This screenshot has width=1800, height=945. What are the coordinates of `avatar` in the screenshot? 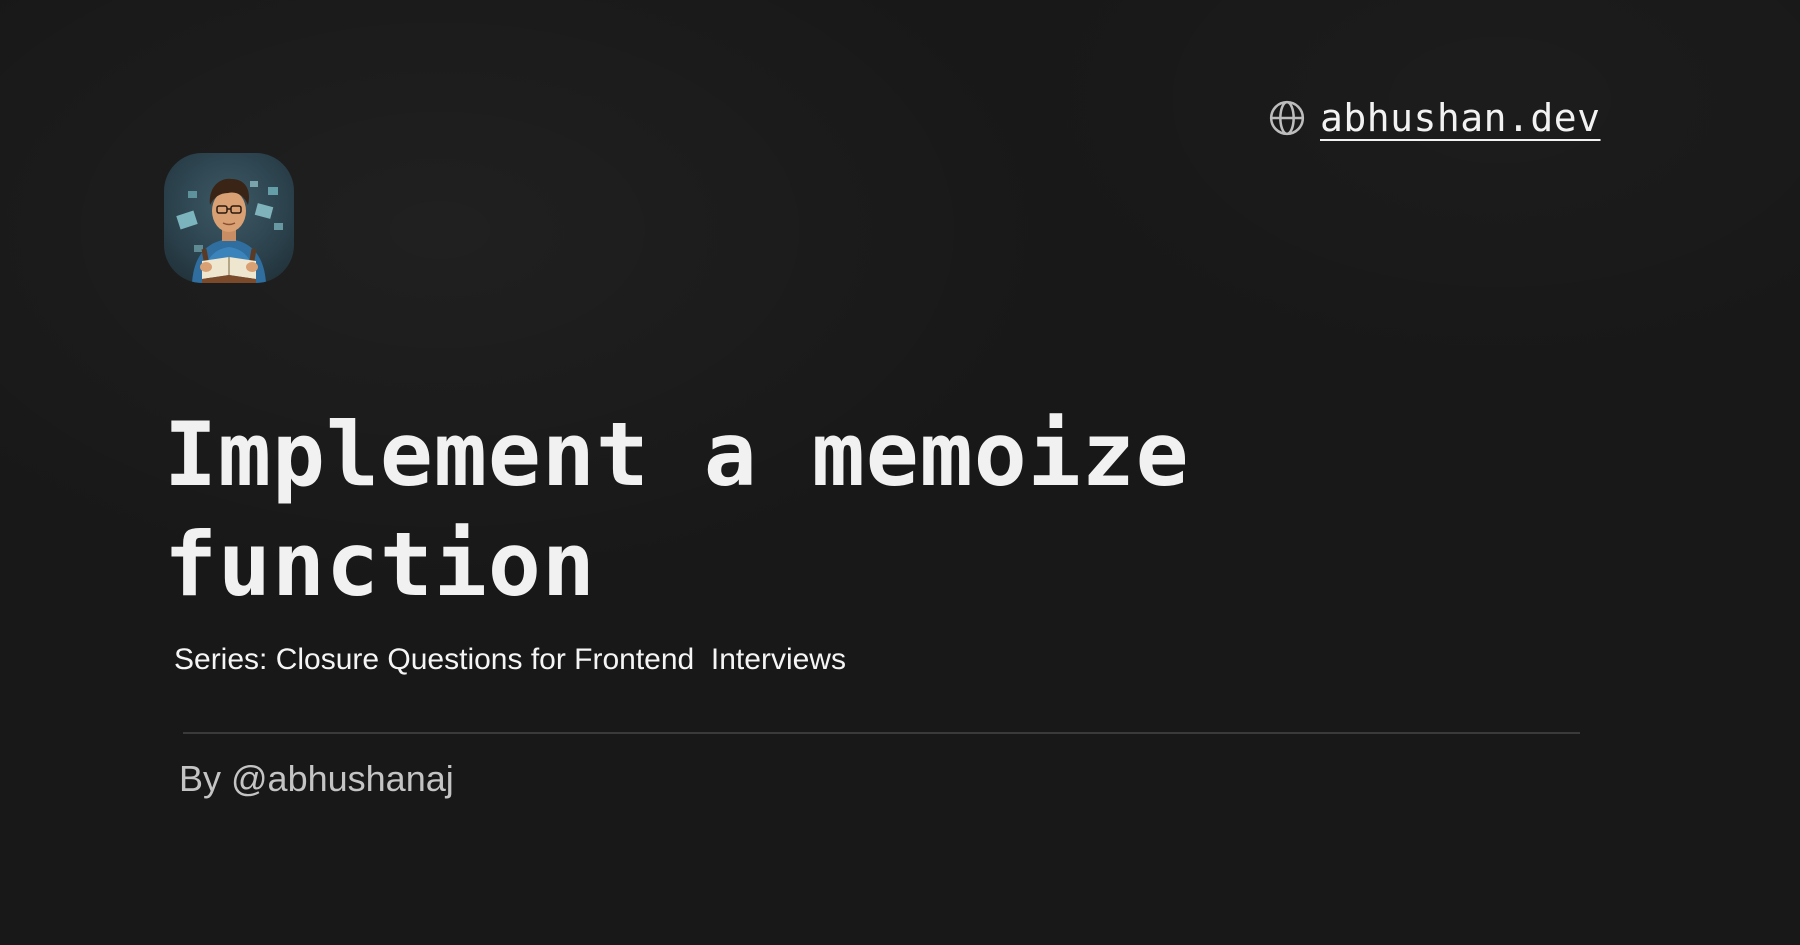 It's located at (229, 218).